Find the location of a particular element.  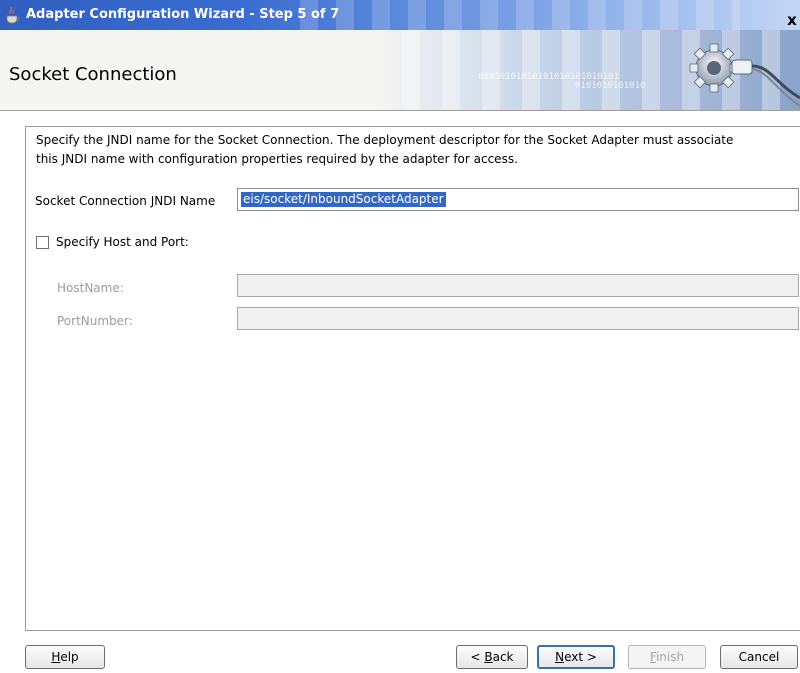

next-button: Next > is located at coordinates (576, 657).